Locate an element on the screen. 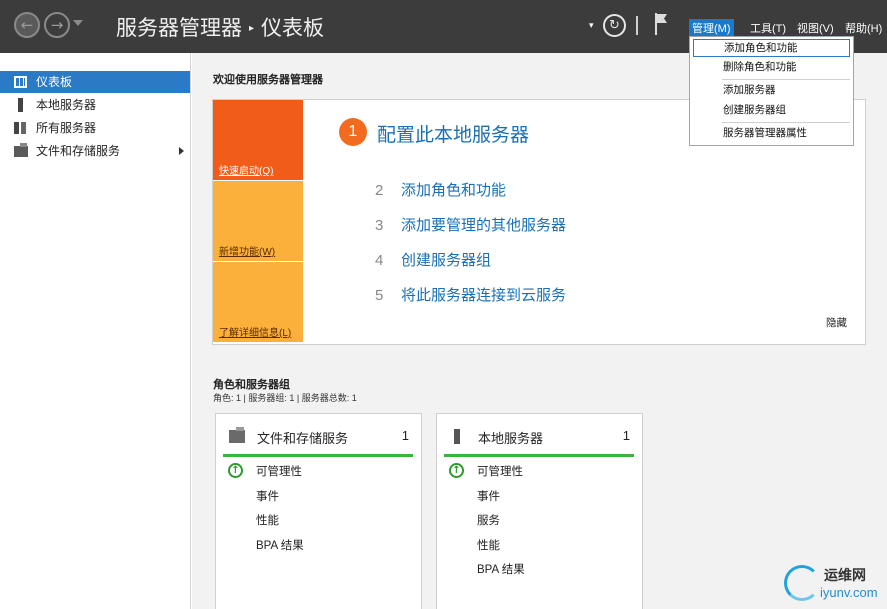  tile-label: 新增功能(W) is located at coordinates (247, 252).